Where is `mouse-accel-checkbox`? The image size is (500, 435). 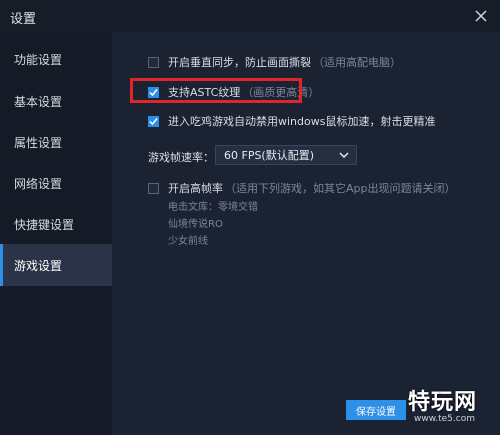
mouse-accel-checkbox is located at coordinates (153, 121).